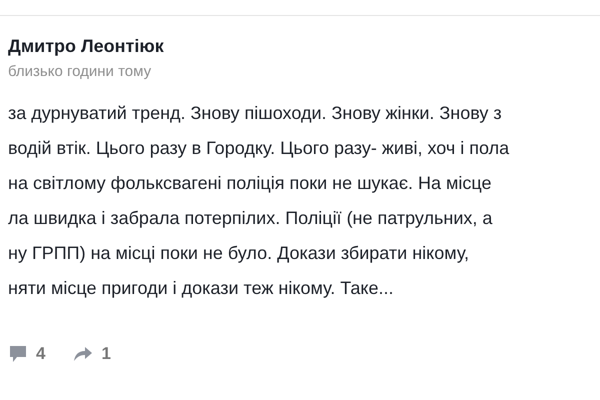 Image resolution: width=600 pixels, height=400 pixels. I want to click on post-text-line: на світлому фольксвагені поліція поки не шукає. На місце, so click(250, 183).